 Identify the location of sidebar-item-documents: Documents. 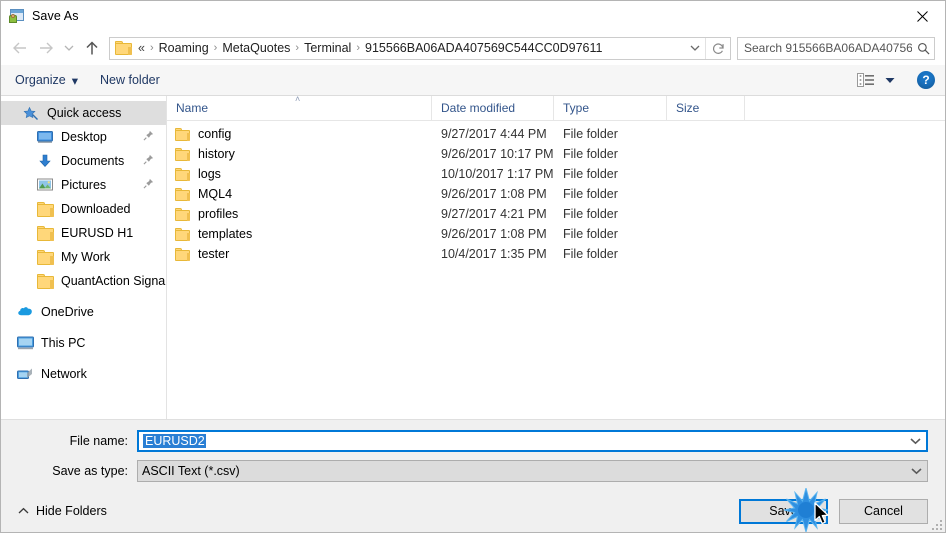
(83, 161).